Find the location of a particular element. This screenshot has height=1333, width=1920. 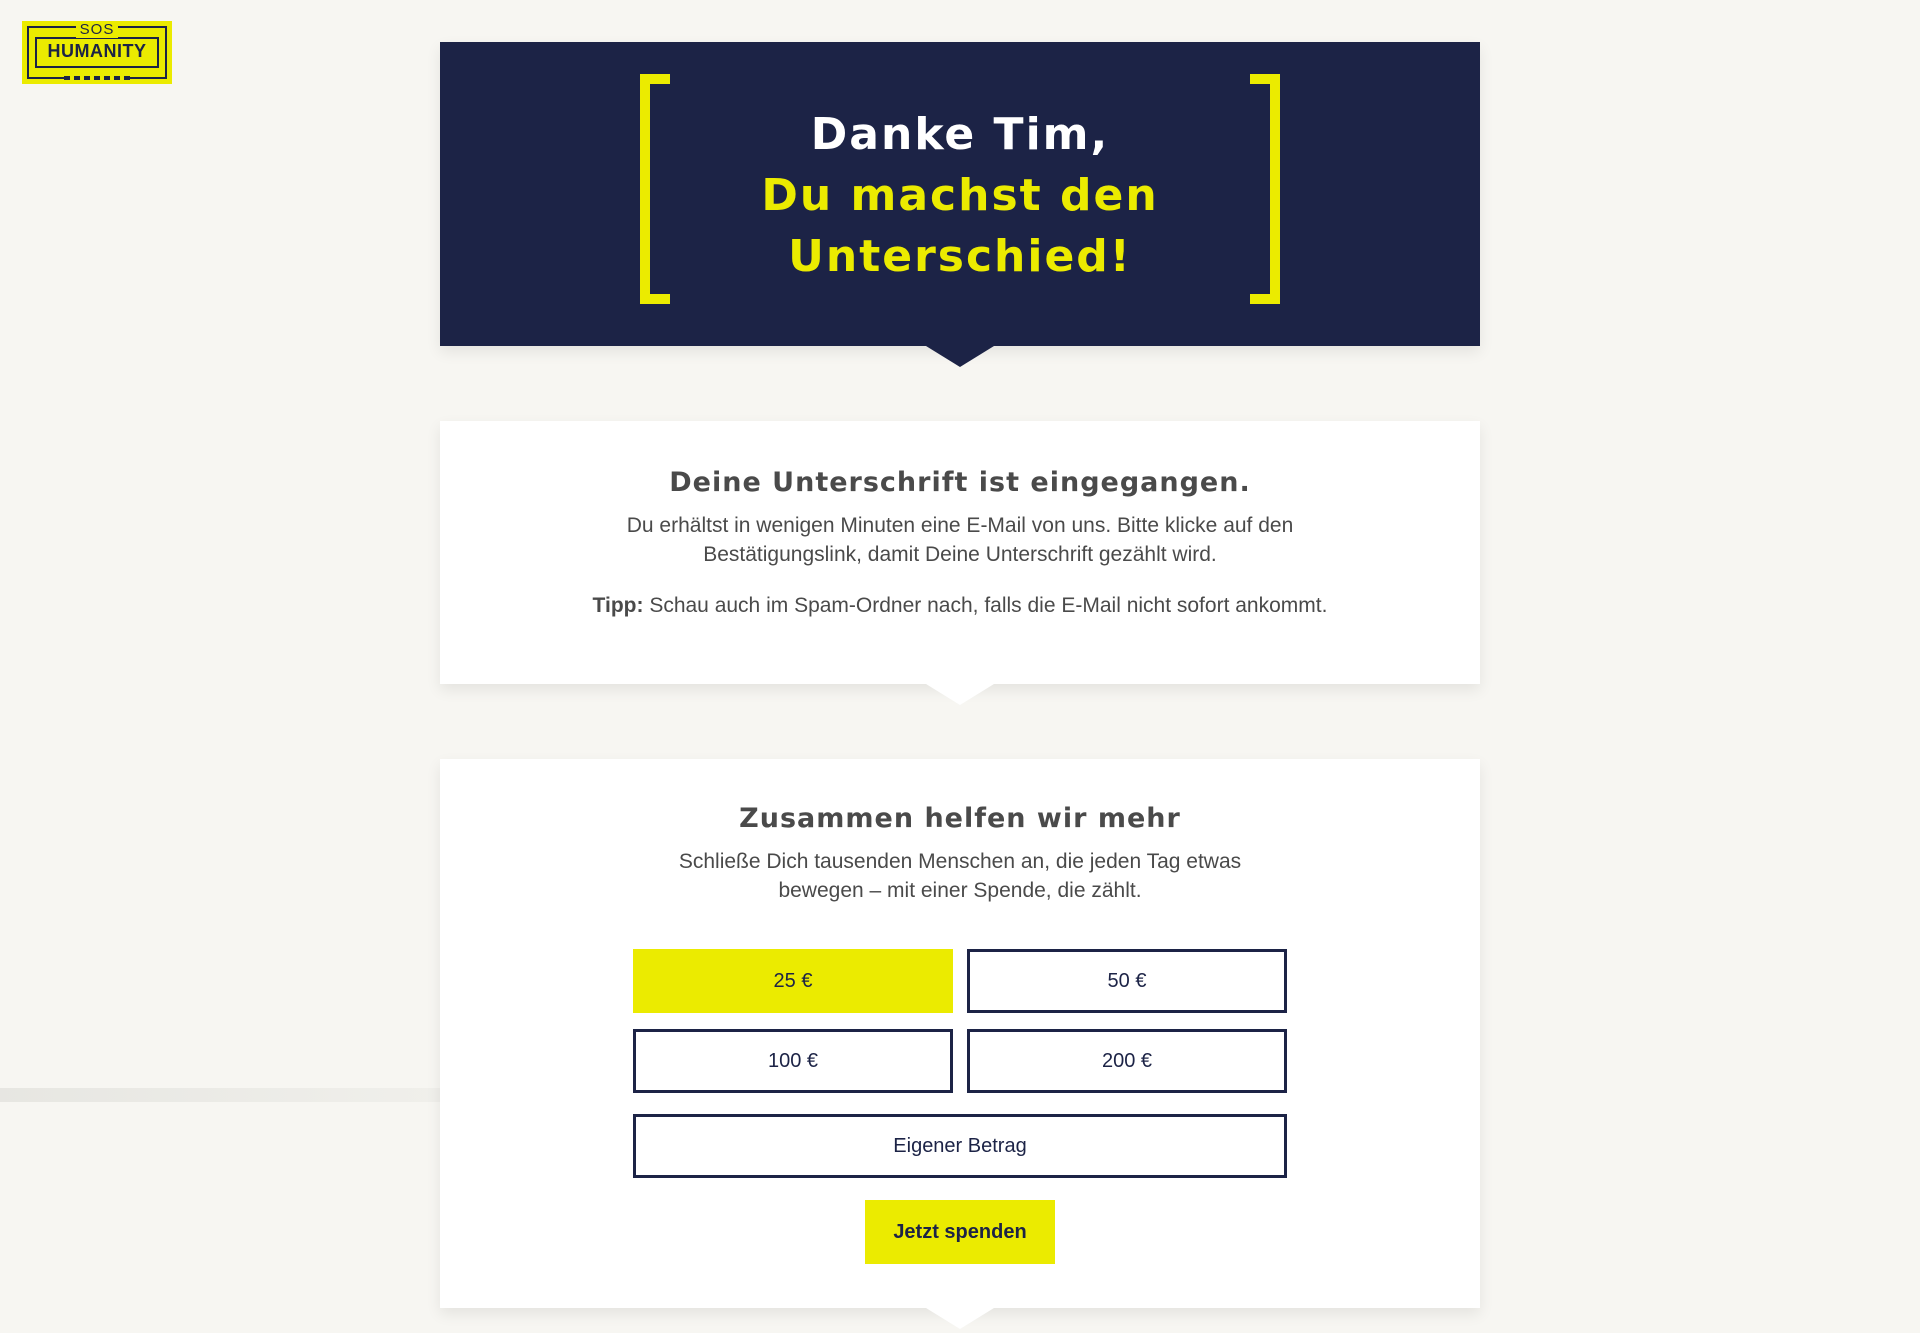

logo-sos-text: SOS is located at coordinates (97, 29).